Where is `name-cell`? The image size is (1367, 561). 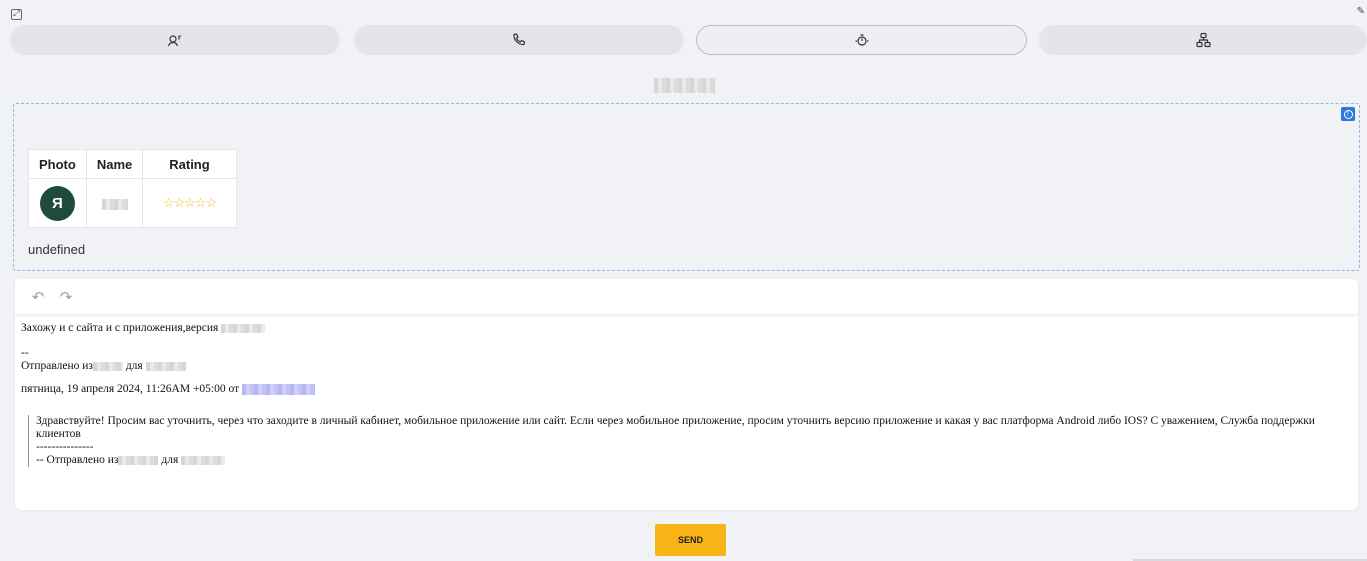 name-cell is located at coordinates (114, 203).